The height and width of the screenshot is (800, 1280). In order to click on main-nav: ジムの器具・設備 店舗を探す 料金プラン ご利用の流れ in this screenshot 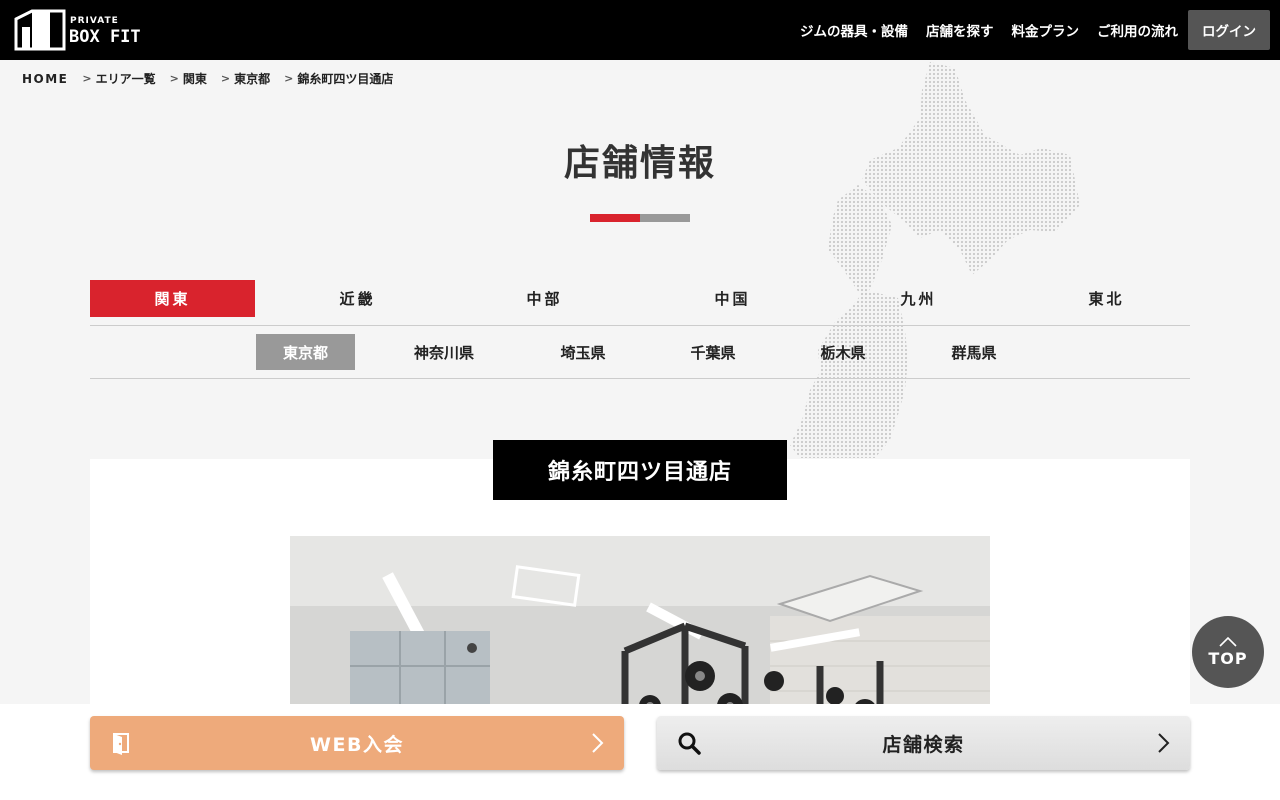, I will do `click(989, 30)`.